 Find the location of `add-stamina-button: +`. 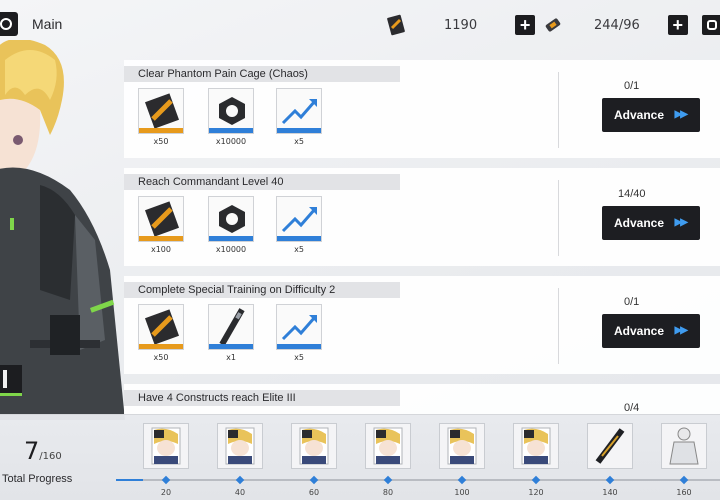

add-stamina-button: + is located at coordinates (677, 25).